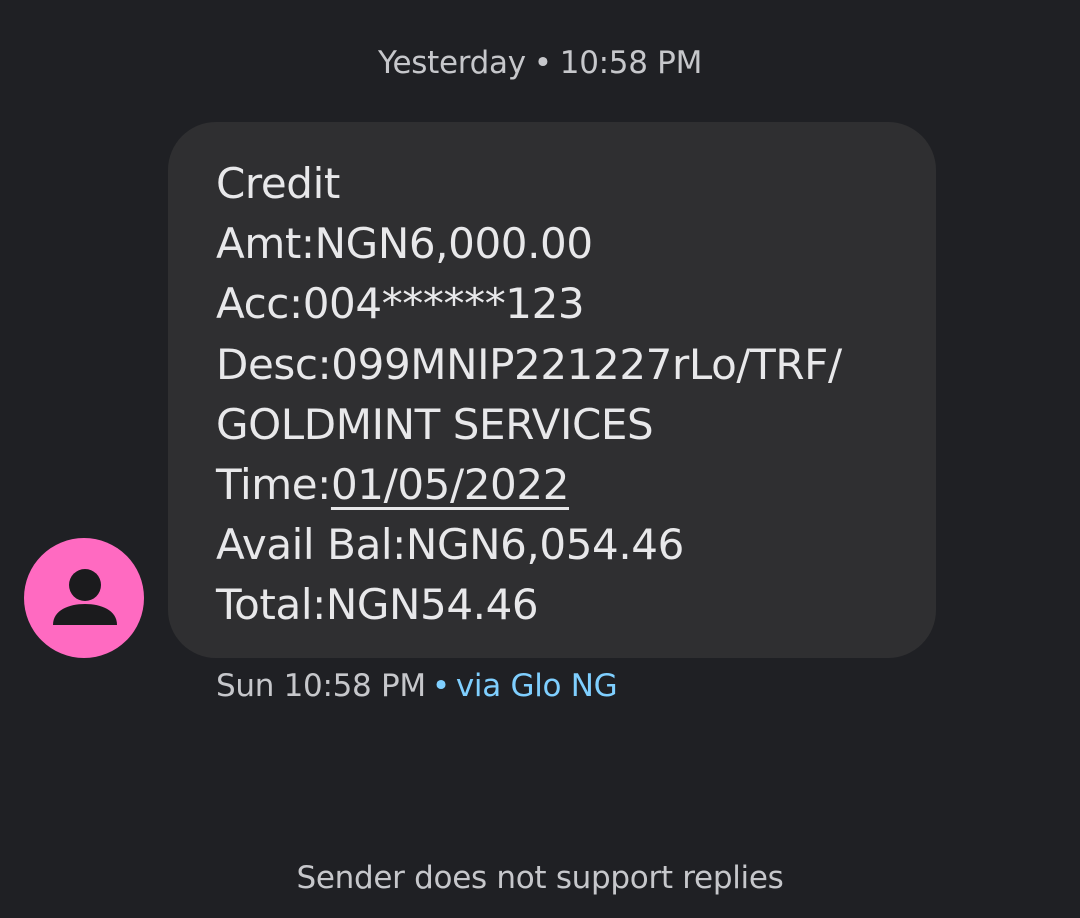  What do you see at coordinates (400, 304) in the screenshot?
I see `message-line-account: Acc:004******123` at bounding box center [400, 304].